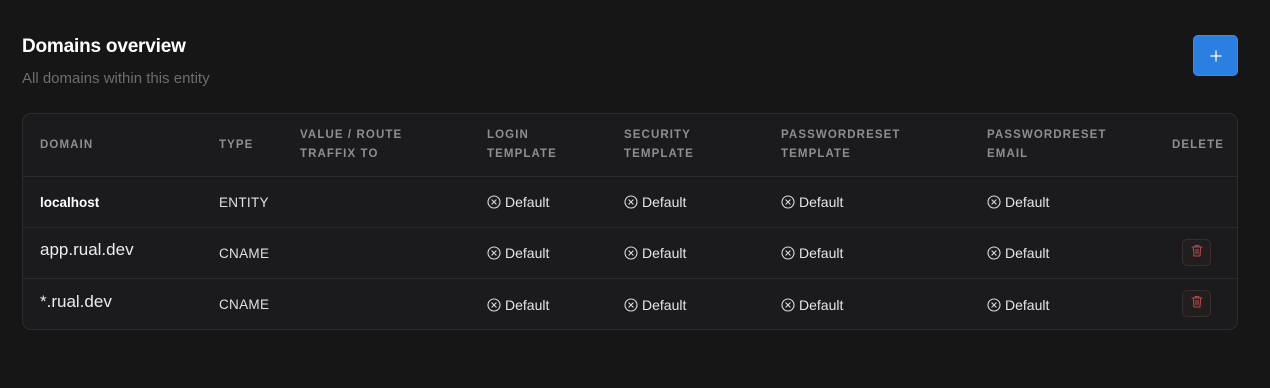 The image size is (1270, 388). I want to click on add-domain-button, so click(1215, 55).